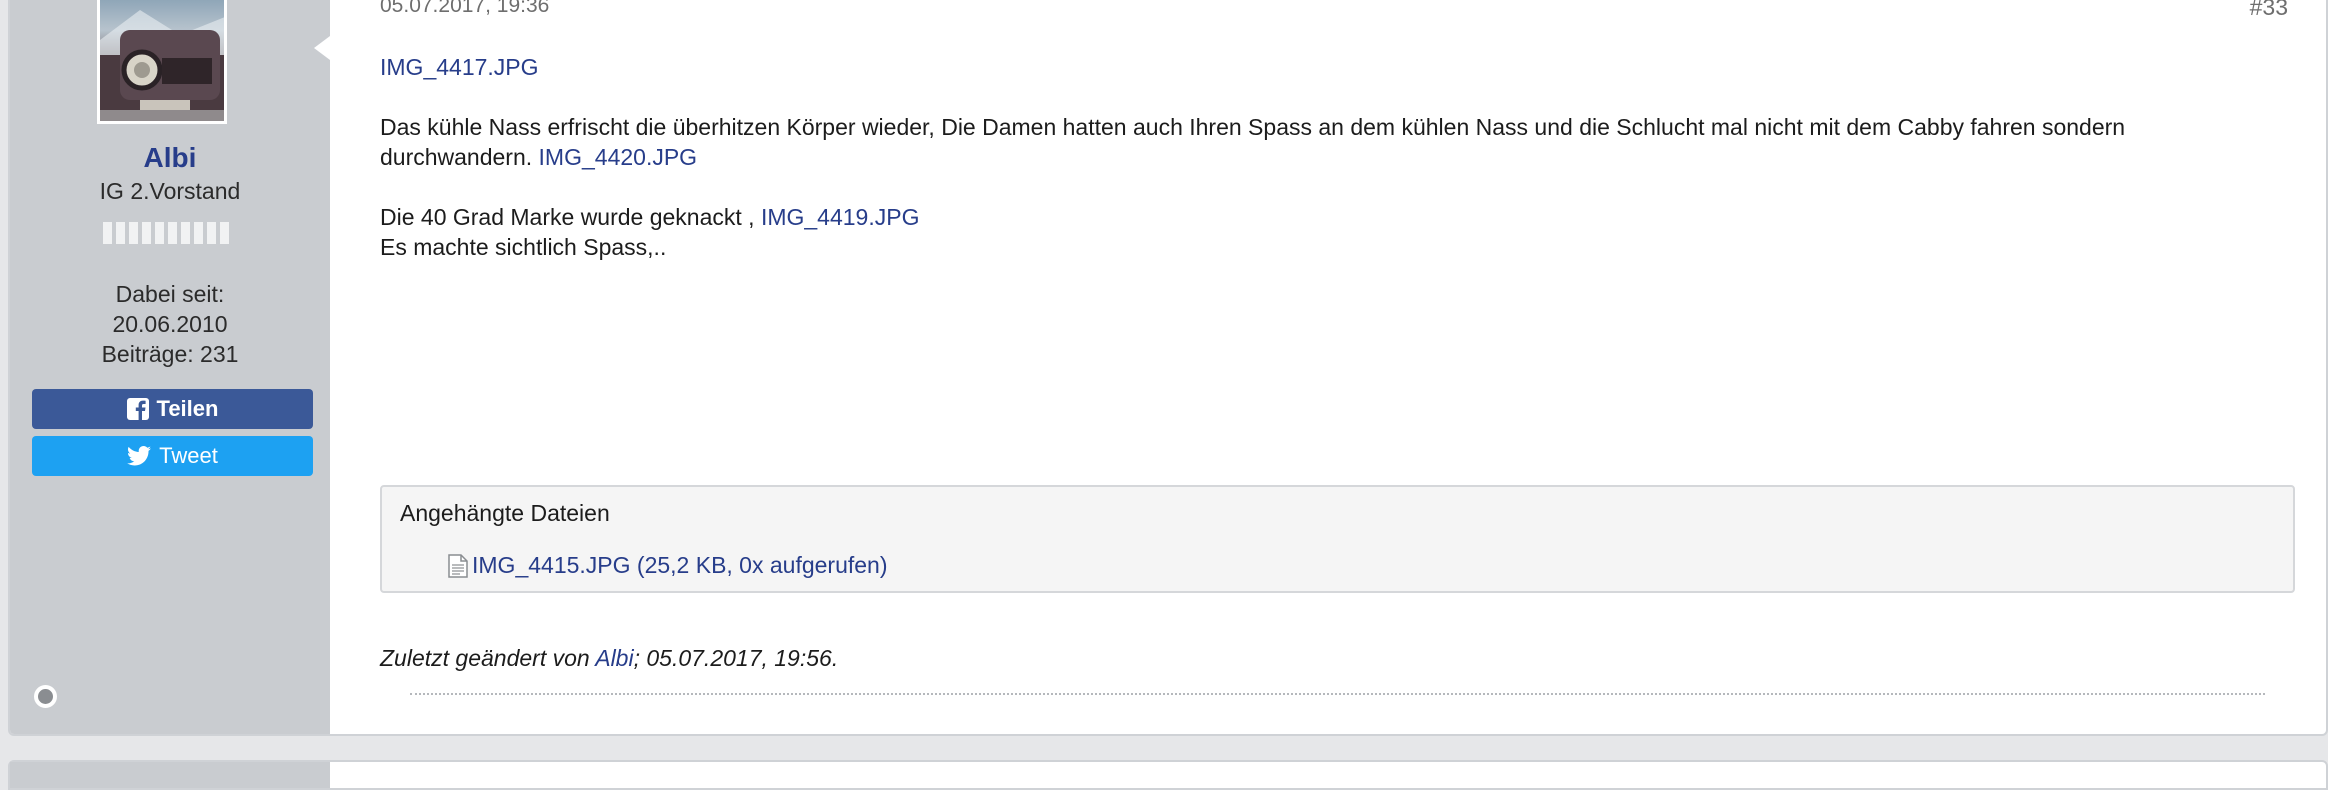  Describe the element at coordinates (465, 8) in the screenshot. I see `post-date: 05.07.2017, 19:36` at that location.